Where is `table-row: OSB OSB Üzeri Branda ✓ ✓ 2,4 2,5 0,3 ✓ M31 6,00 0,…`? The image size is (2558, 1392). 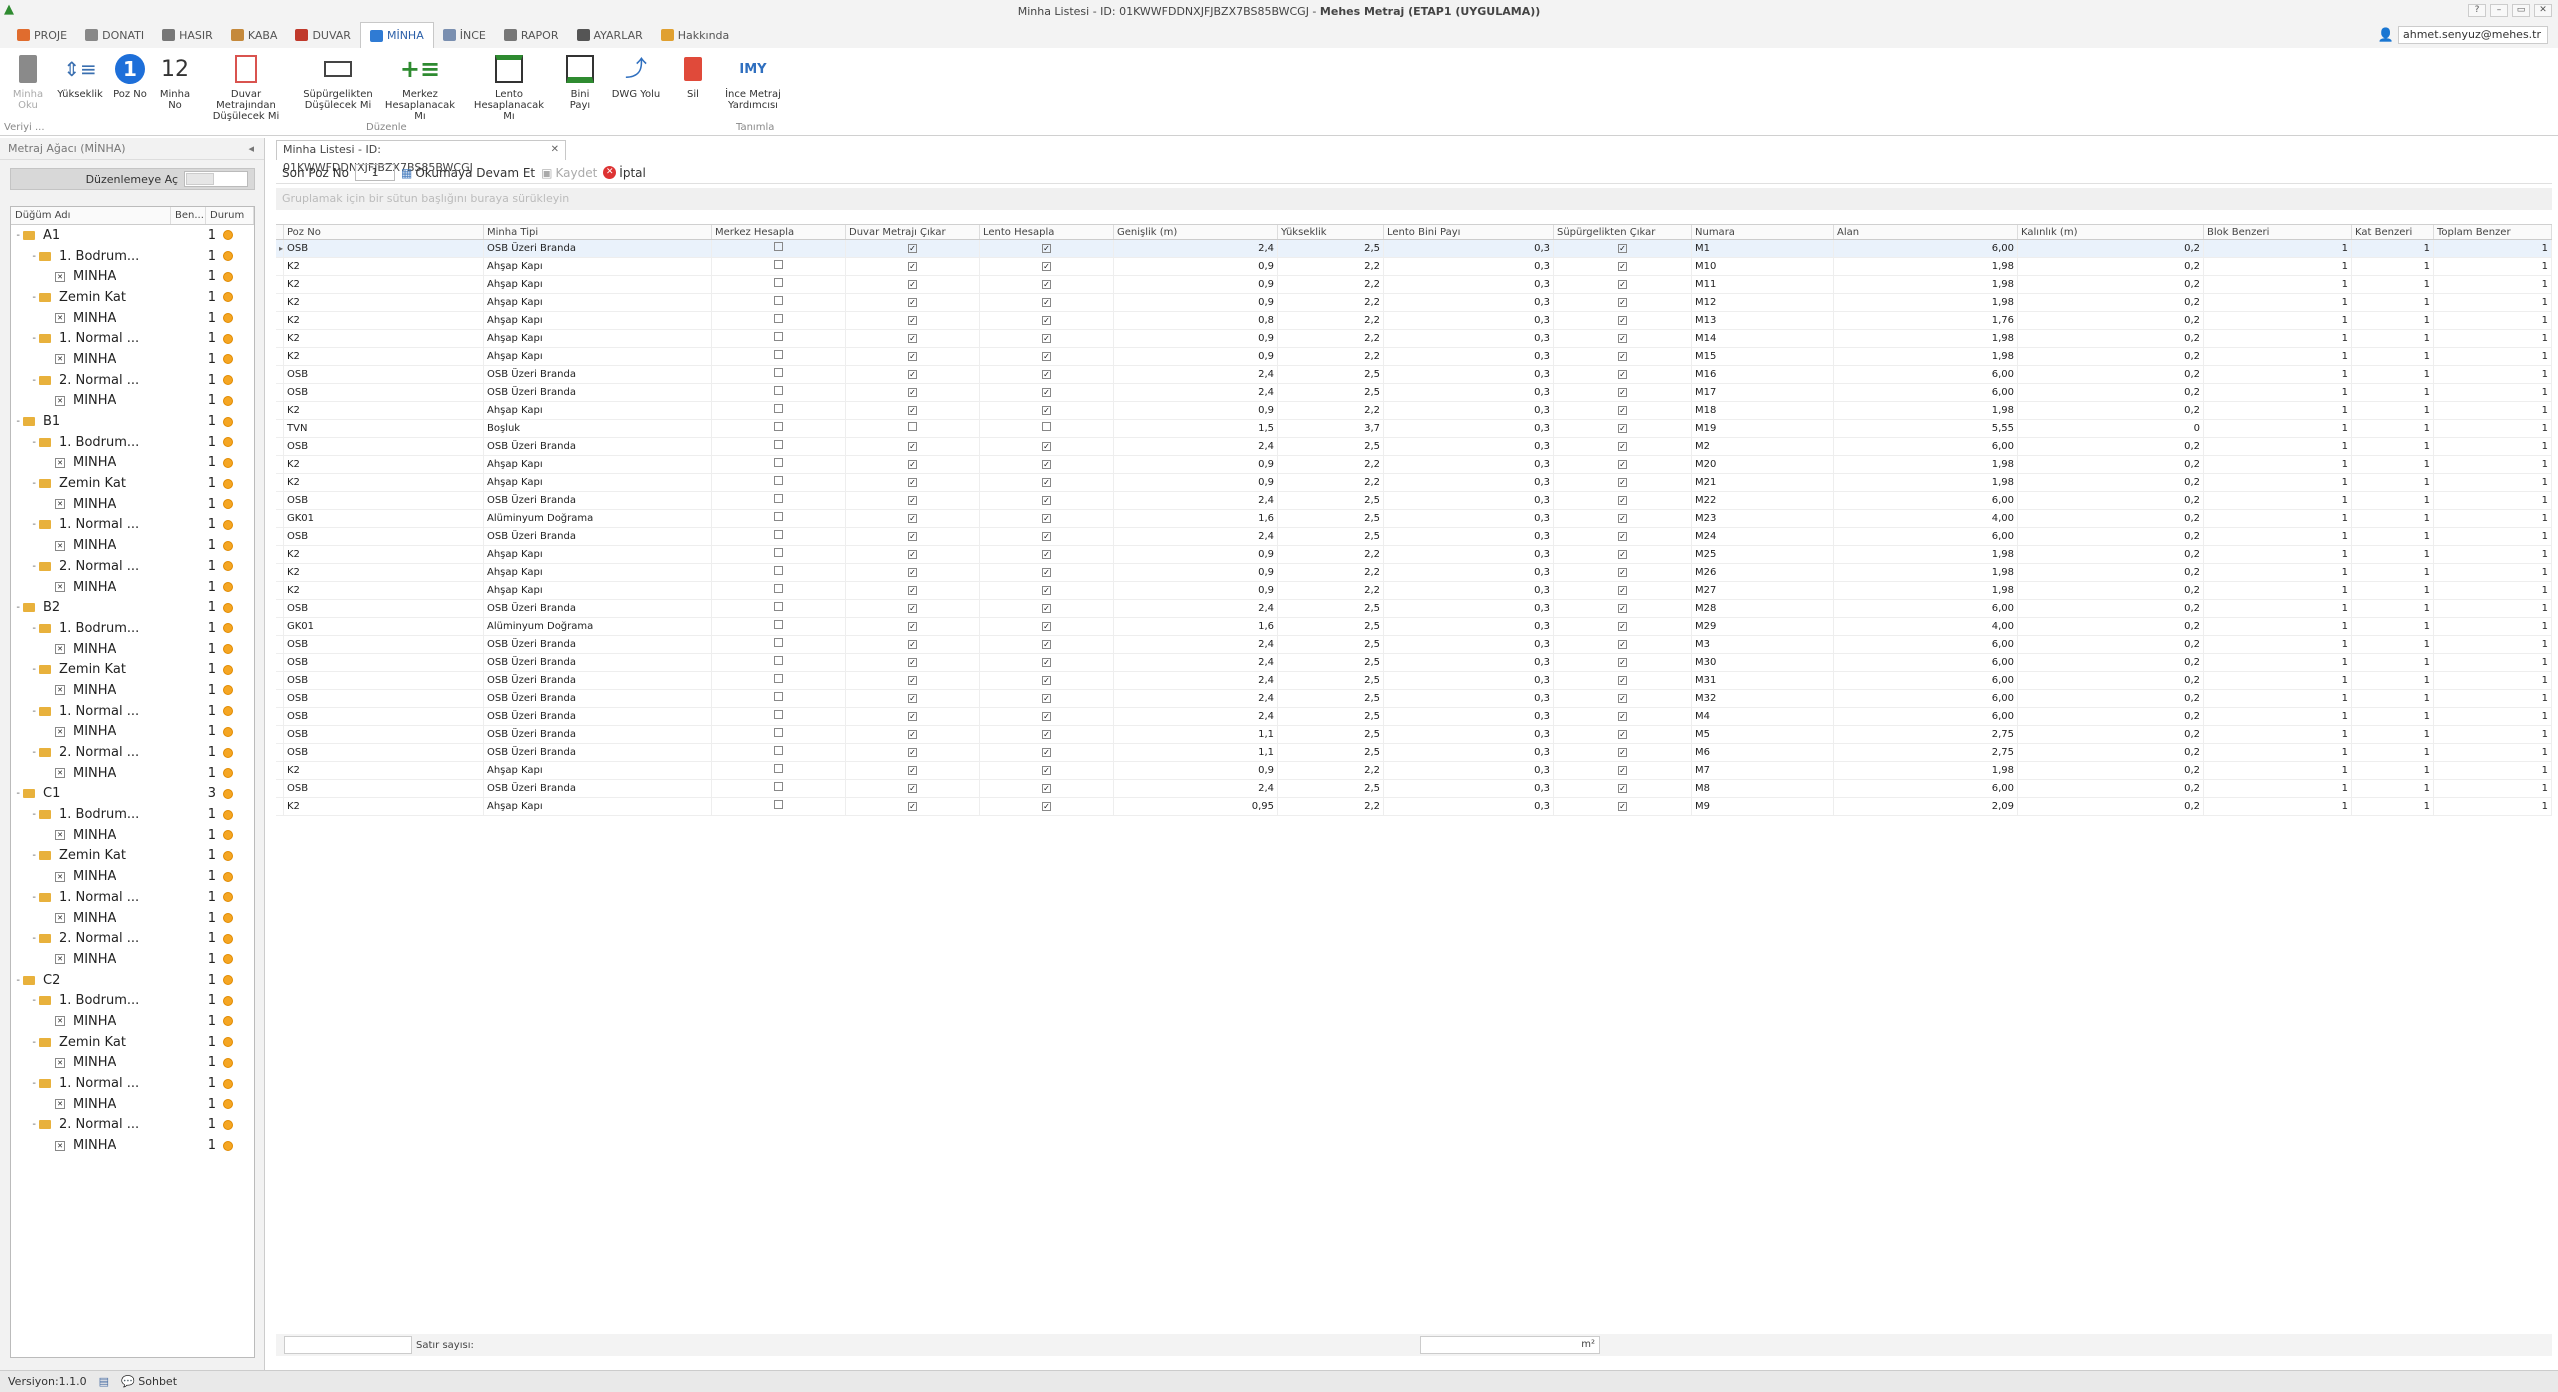 table-row: OSB OSB Üzeri Branda ✓ ✓ 2,4 2,5 0,3 ✓ M31 6,00 0,… is located at coordinates (1414, 681).